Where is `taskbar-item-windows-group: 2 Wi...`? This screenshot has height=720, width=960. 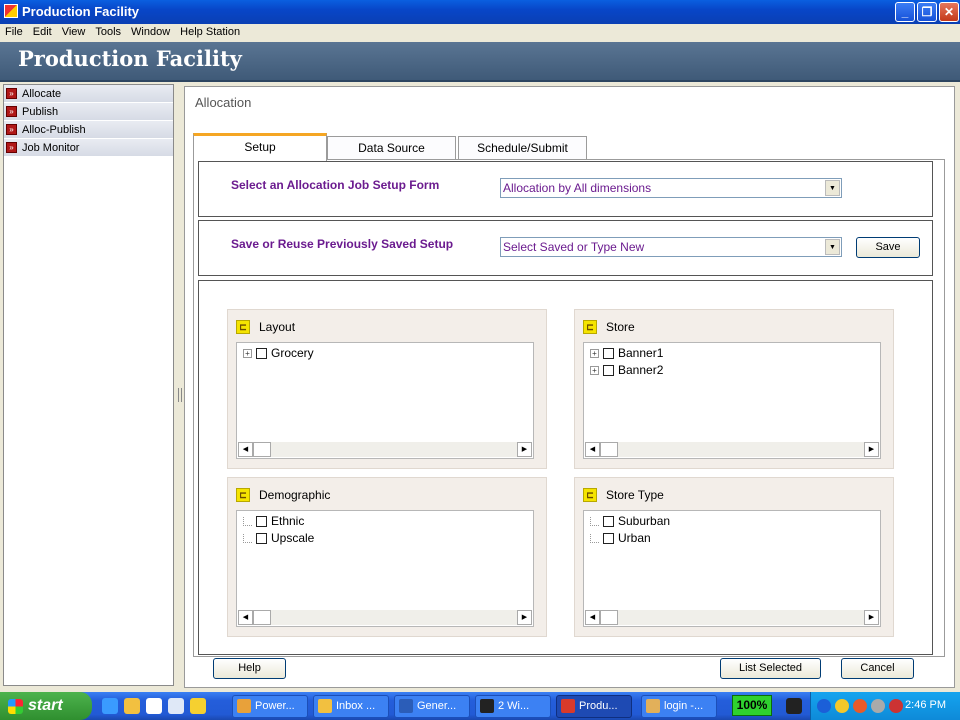 taskbar-item-windows-group: 2 Wi... is located at coordinates (513, 706).